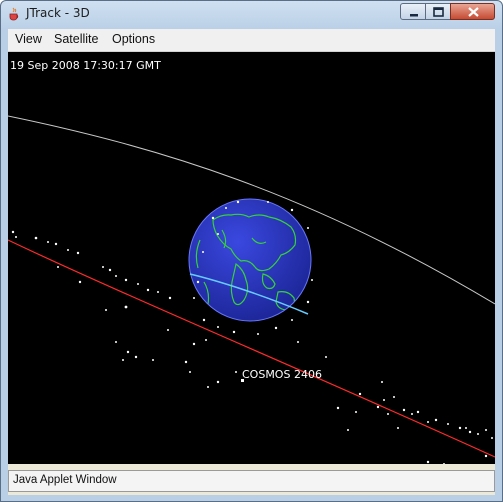 The width and height of the screenshot is (503, 502). What do you see at coordinates (251, 14) in the screenshot?
I see `title-bar: JTrack - 3D` at bounding box center [251, 14].